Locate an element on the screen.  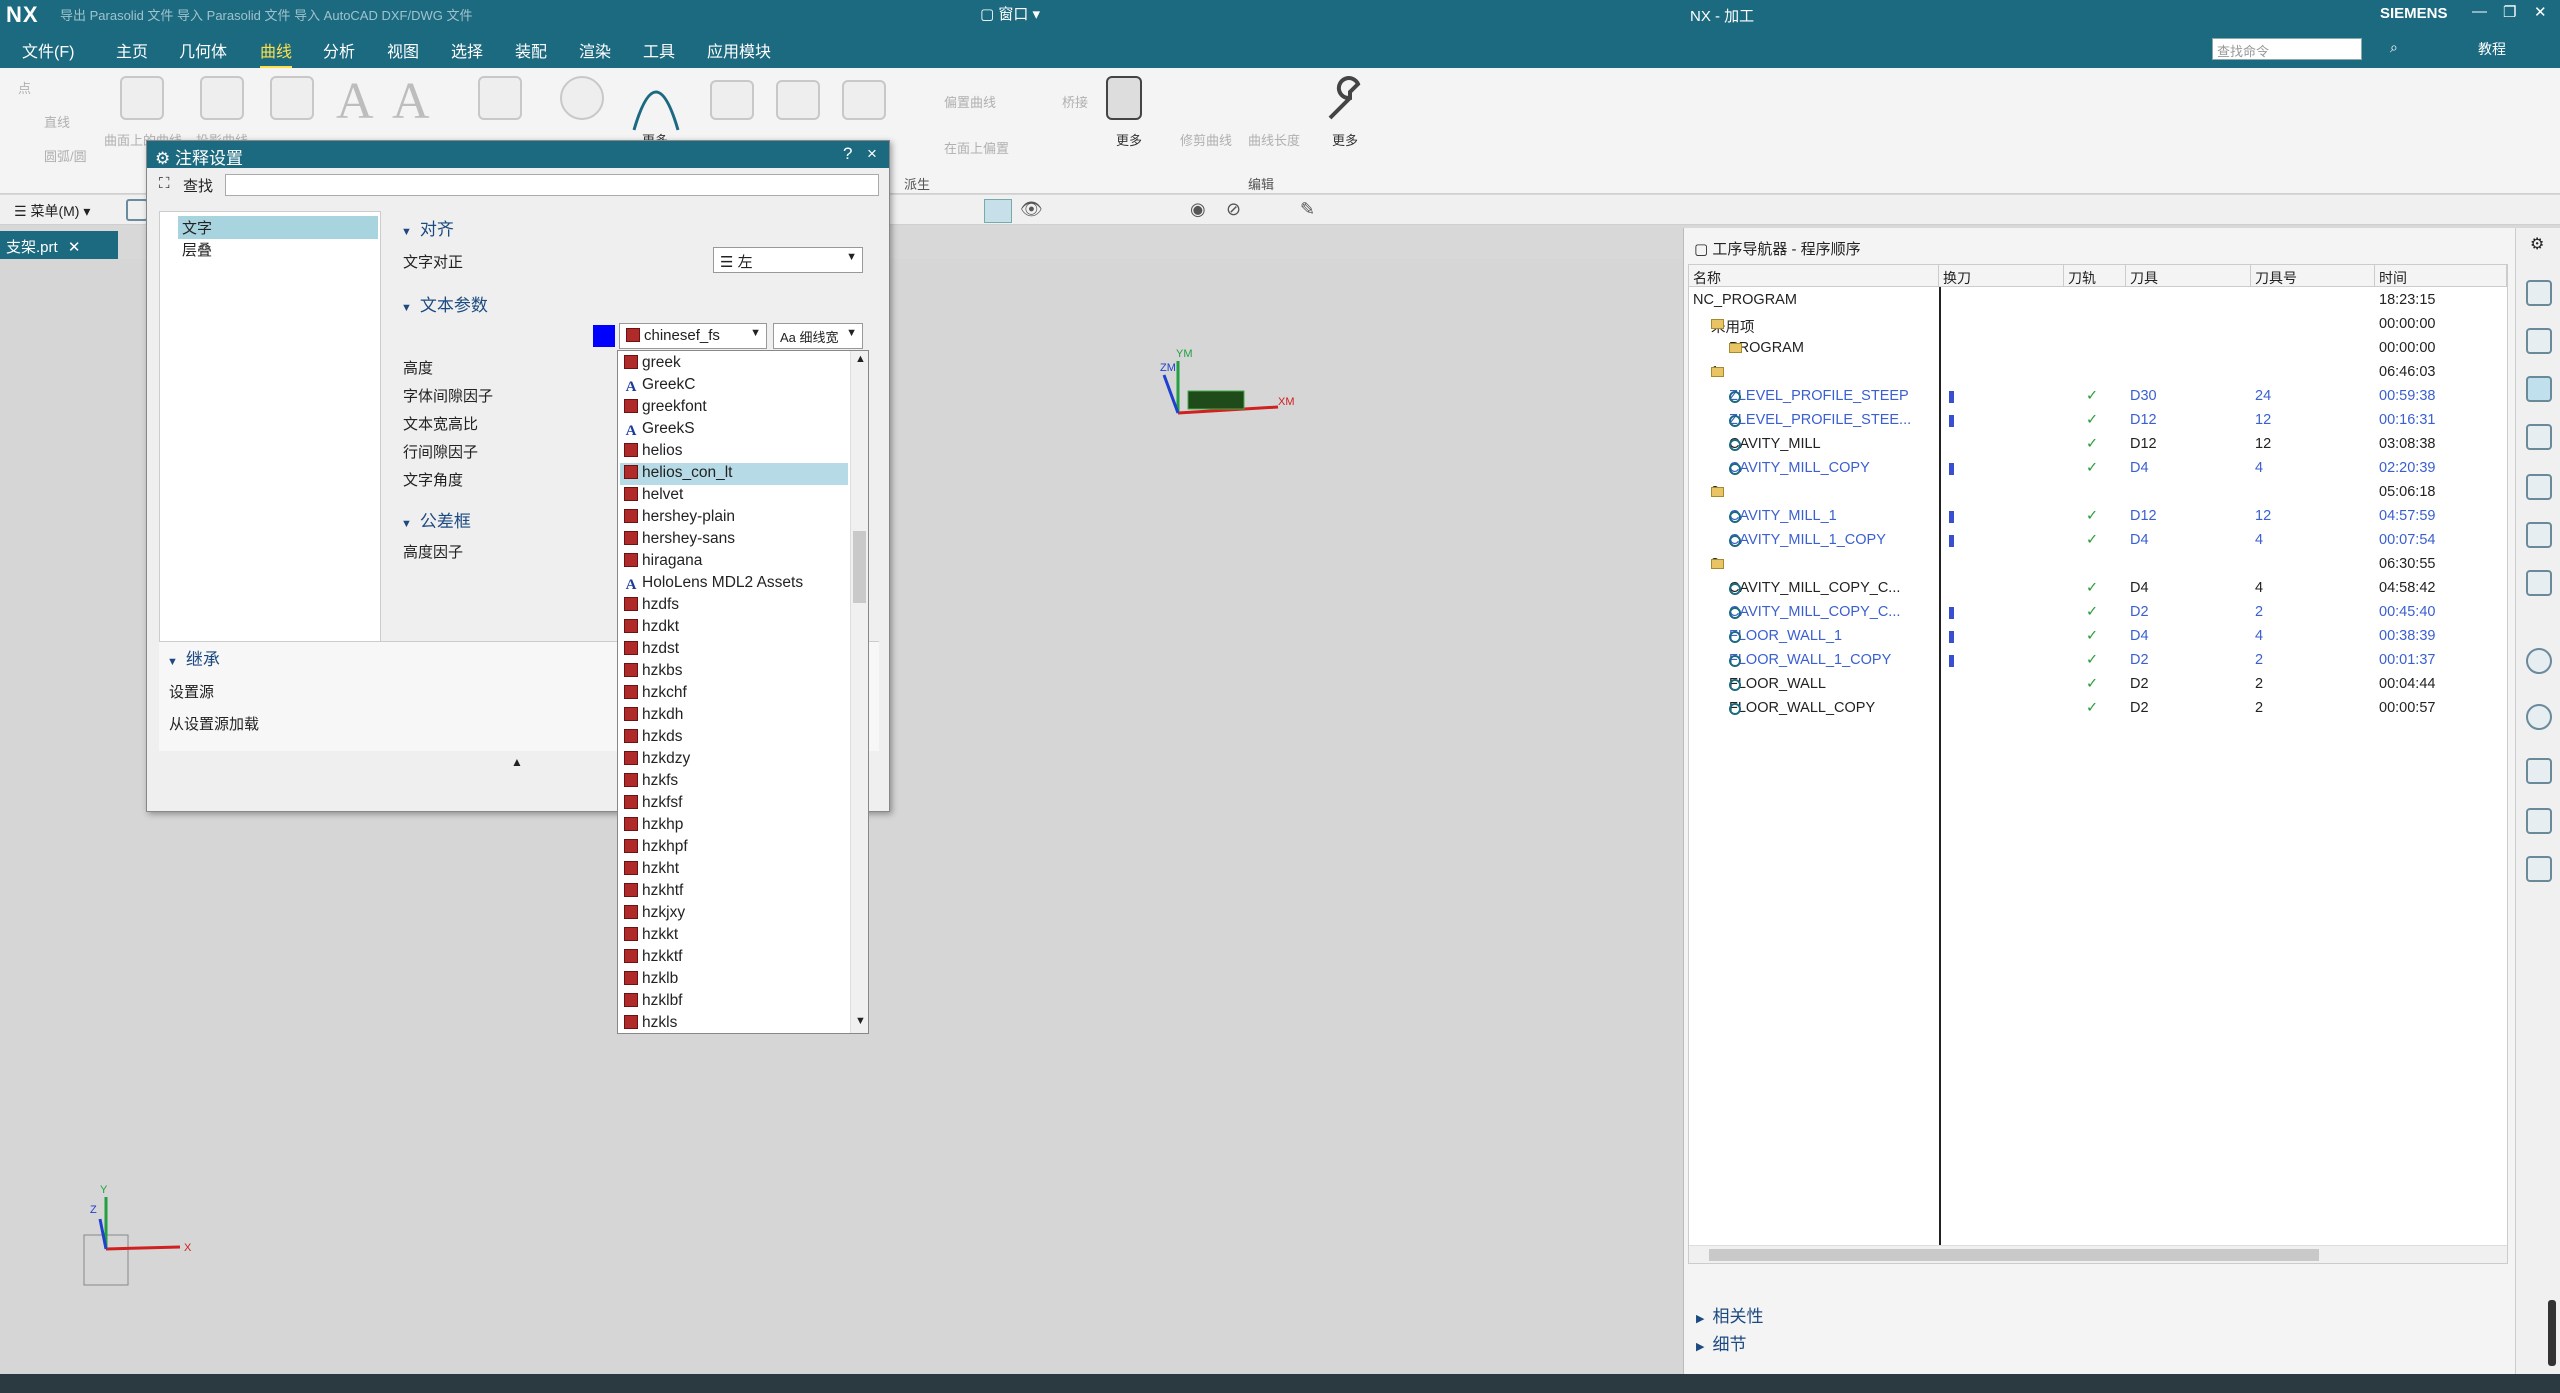
col-header-path: 刀轨 is located at coordinates (2095, 276).